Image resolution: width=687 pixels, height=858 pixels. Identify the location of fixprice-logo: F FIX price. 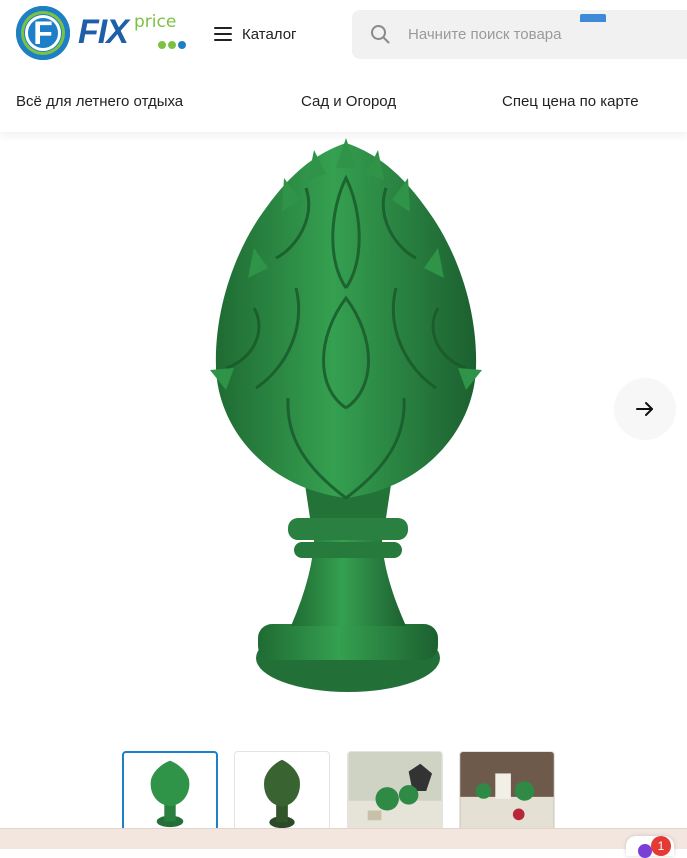
(104, 33).